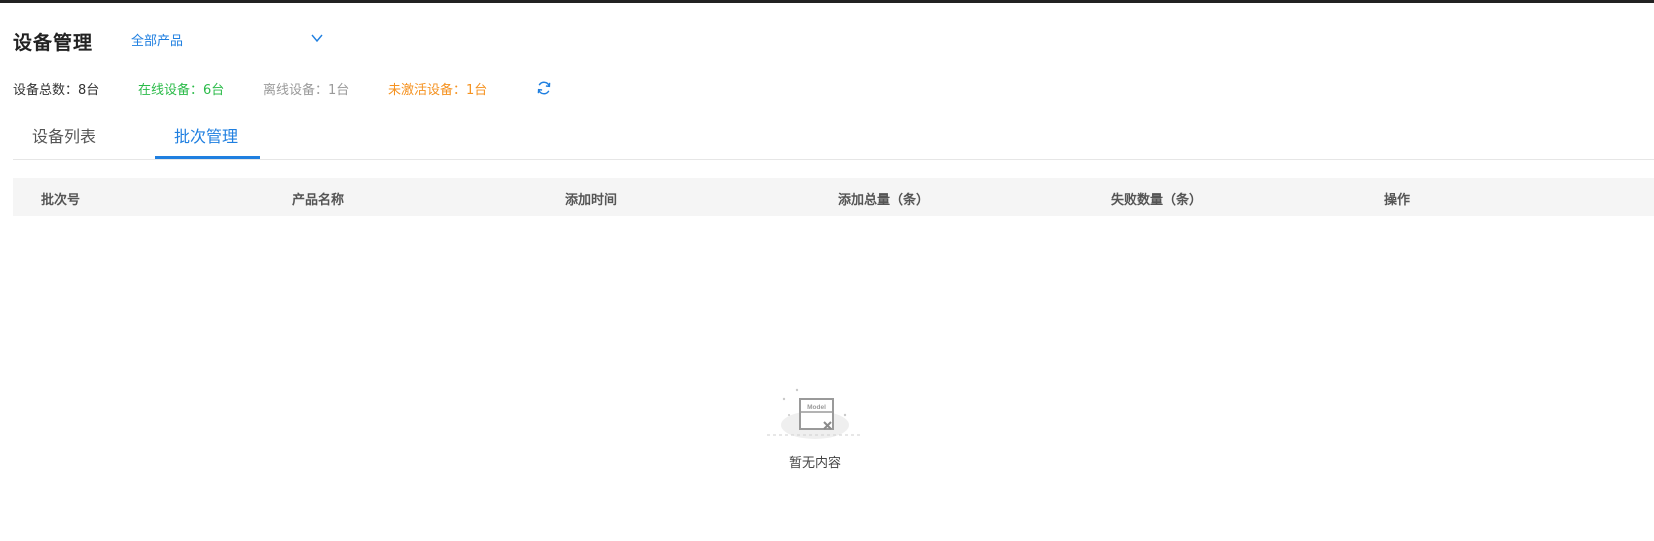  What do you see at coordinates (833, 136) in the screenshot?
I see `tab-bar: 设备列表 批次管理` at bounding box center [833, 136].